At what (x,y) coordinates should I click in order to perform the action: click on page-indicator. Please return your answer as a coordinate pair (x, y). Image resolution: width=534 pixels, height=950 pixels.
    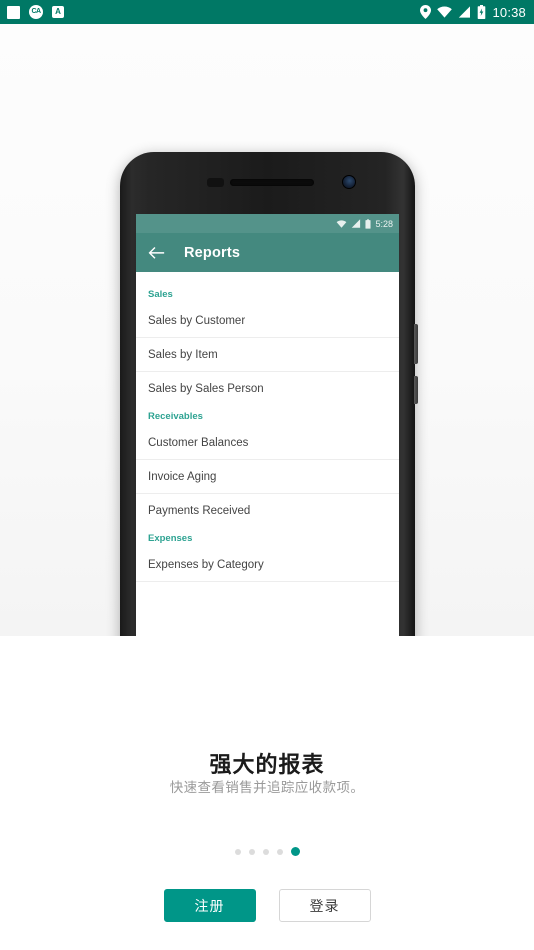
    Looking at the image, I should click on (267, 851).